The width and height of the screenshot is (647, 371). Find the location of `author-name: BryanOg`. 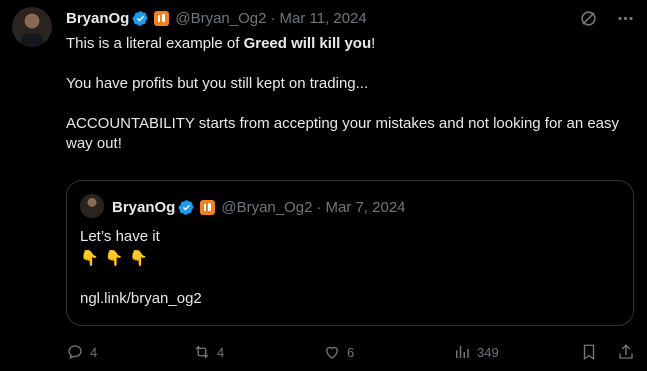

author-name: BryanOg is located at coordinates (97, 18).